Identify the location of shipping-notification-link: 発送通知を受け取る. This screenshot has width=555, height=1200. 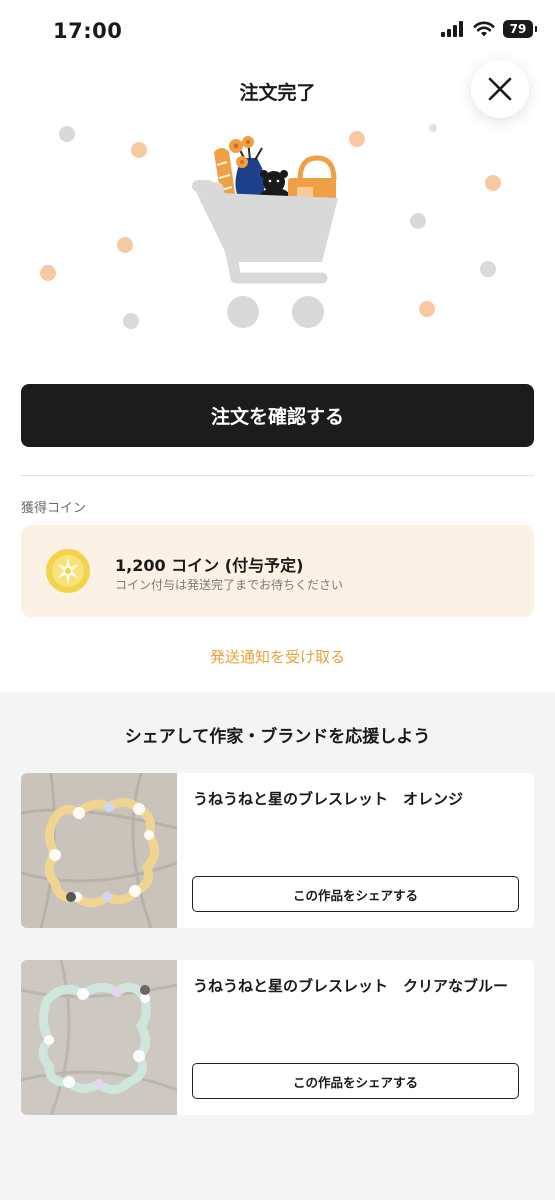
(277, 656).